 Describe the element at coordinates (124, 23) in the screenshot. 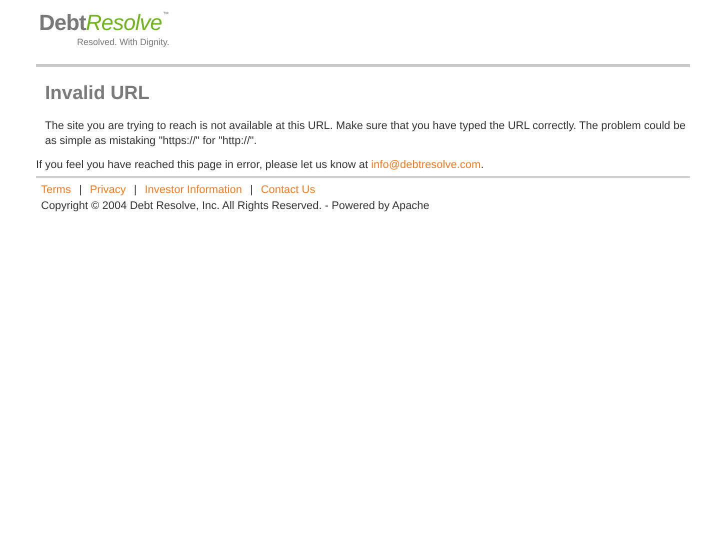

I see `logo-text: Resolve` at that location.